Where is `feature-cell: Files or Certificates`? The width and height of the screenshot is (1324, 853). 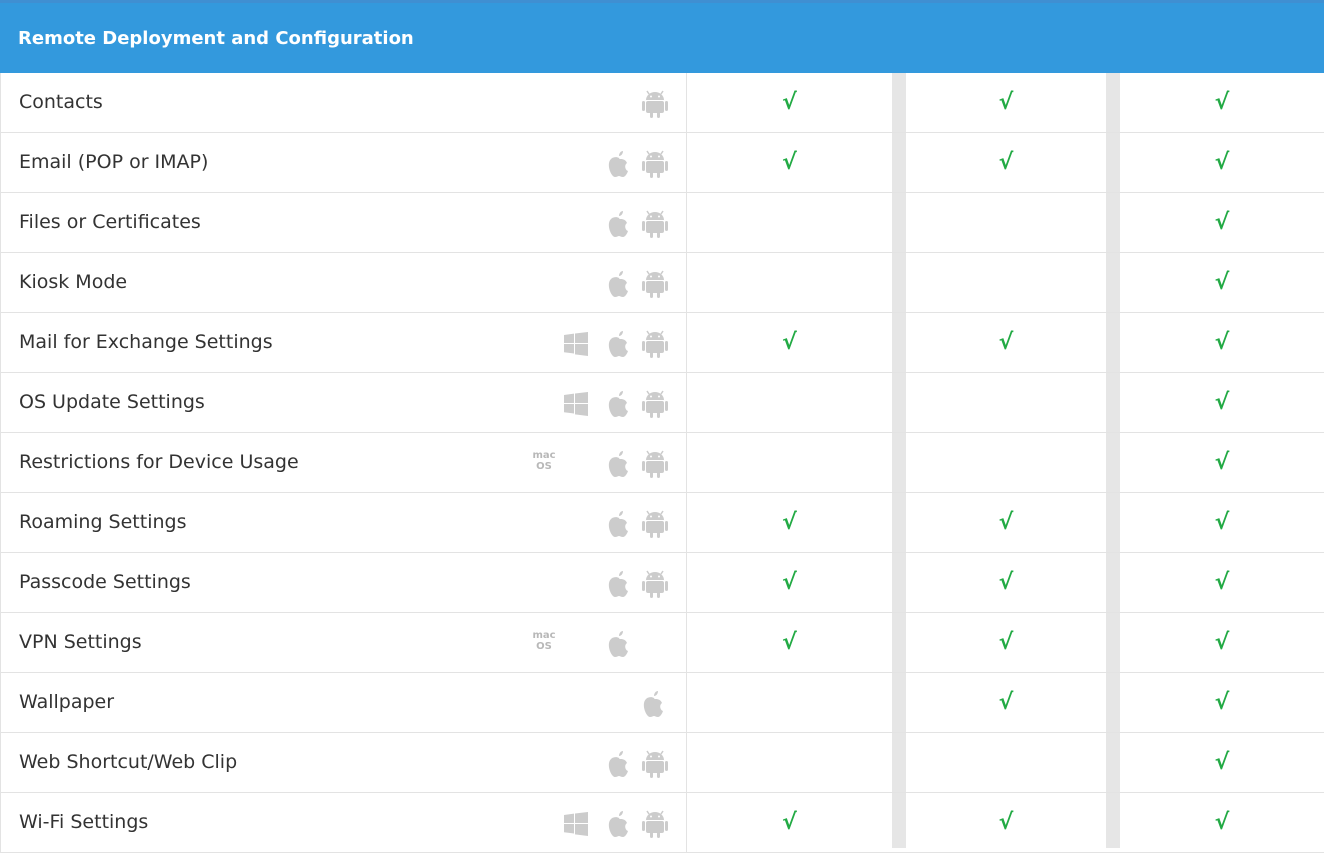 feature-cell: Files or Certificates is located at coordinates (342, 222).